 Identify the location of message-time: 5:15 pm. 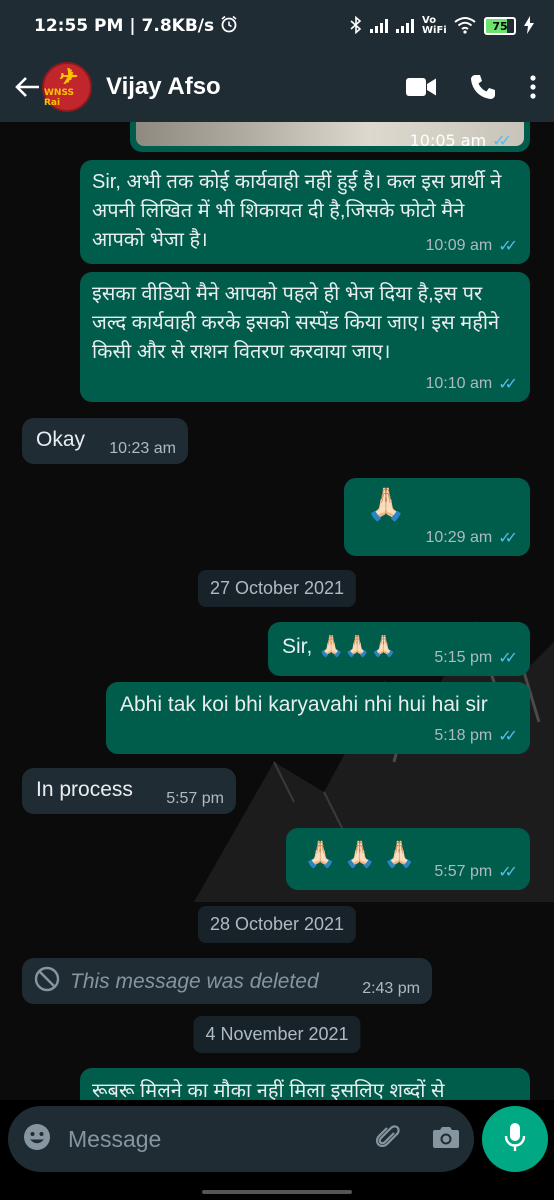
(463, 657).